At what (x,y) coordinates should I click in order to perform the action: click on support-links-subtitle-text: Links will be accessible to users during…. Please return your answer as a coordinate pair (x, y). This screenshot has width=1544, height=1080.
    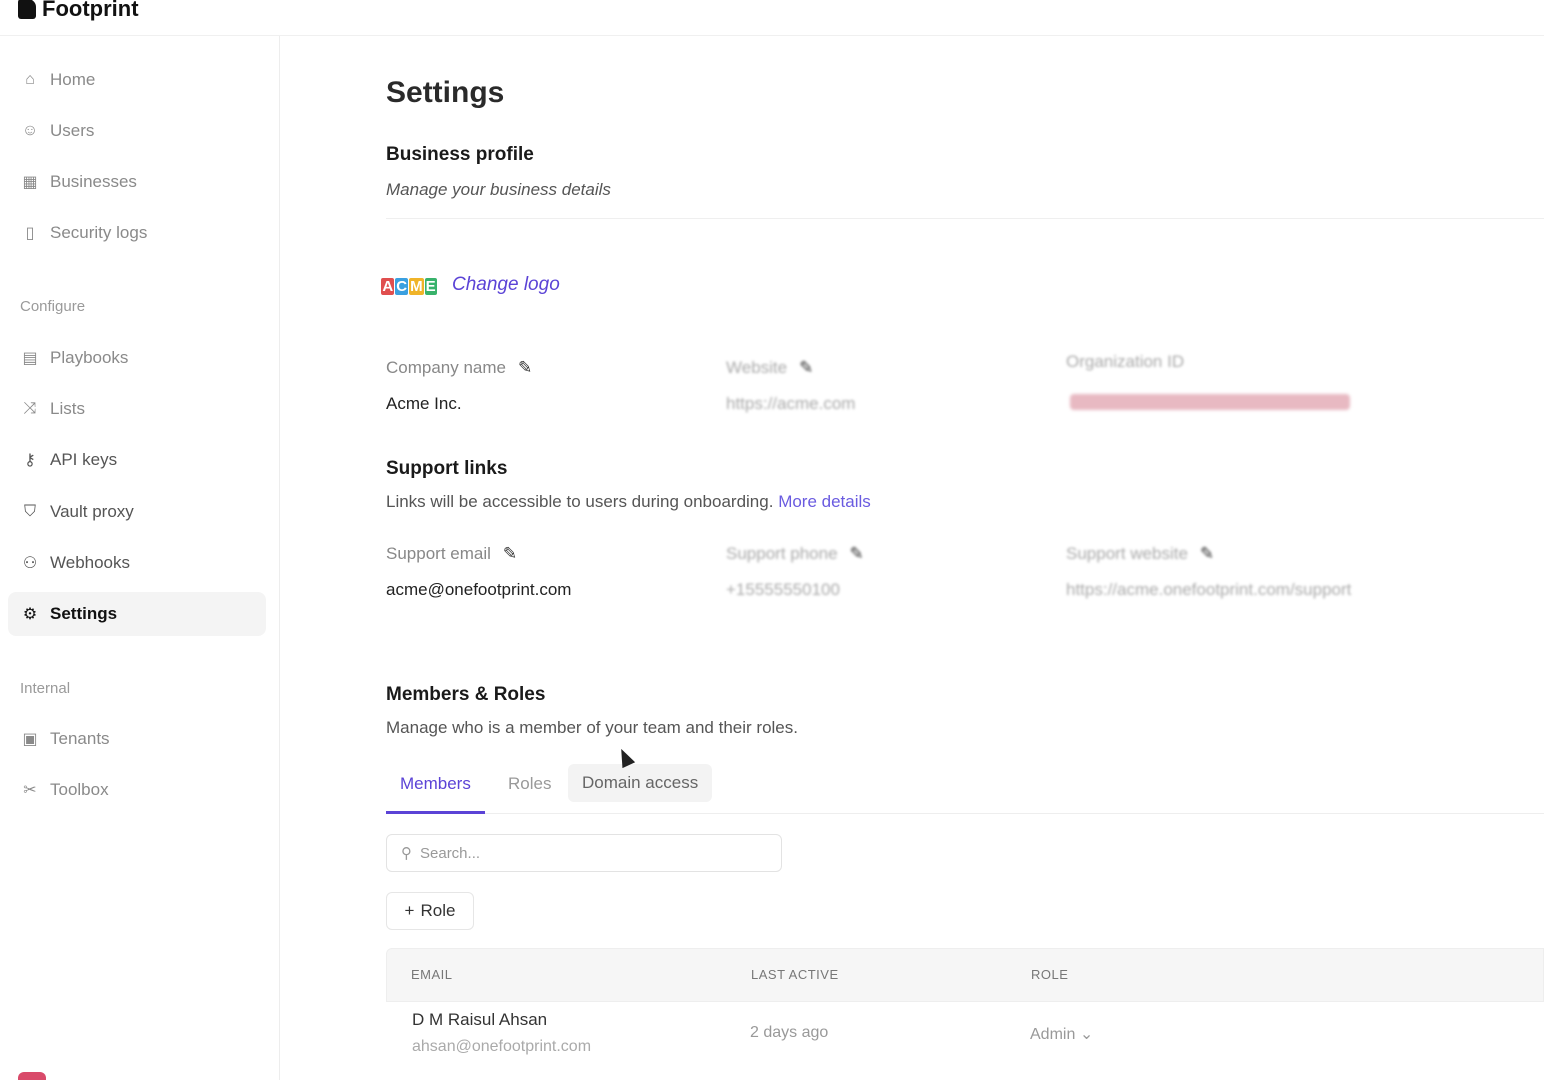
    Looking at the image, I should click on (580, 501).